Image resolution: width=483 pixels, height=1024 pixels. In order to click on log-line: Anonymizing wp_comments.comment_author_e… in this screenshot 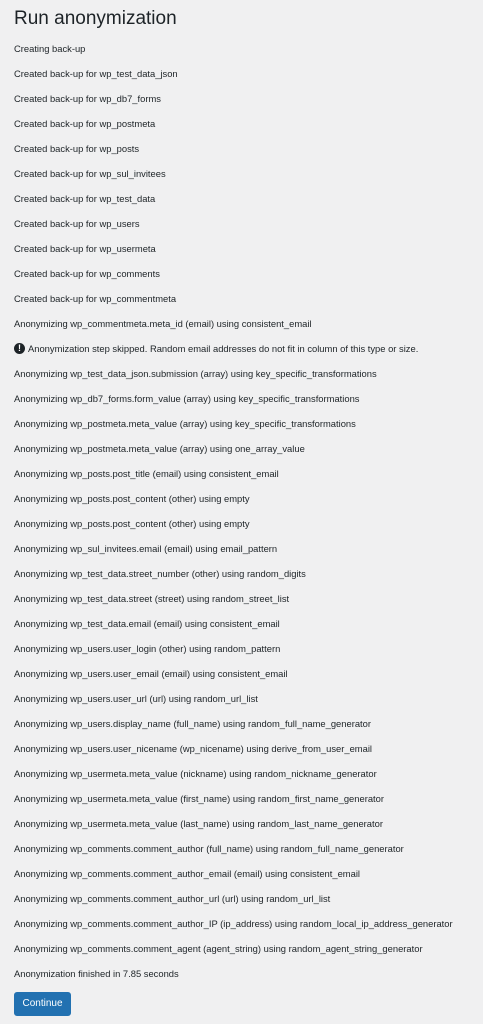, I will do `click(246, 878)`.